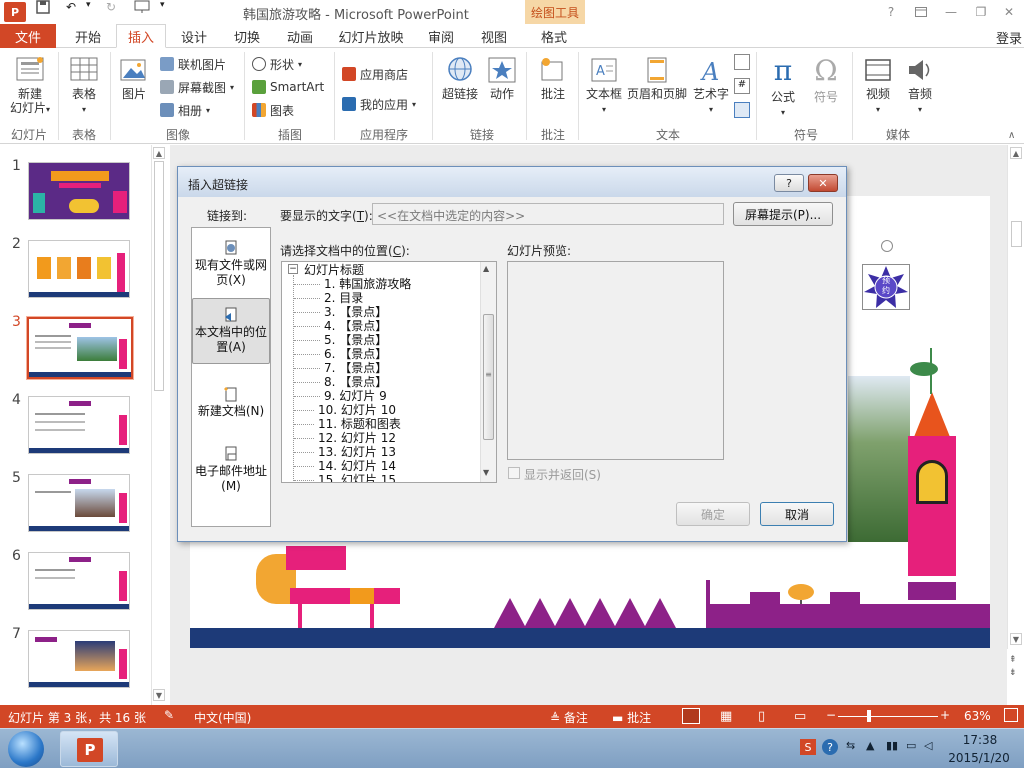  What do you see at coordinates (892, 745) in the screenshot?
I see `tray-signal-icon: ▮▮` at bounding box center [892, 745].